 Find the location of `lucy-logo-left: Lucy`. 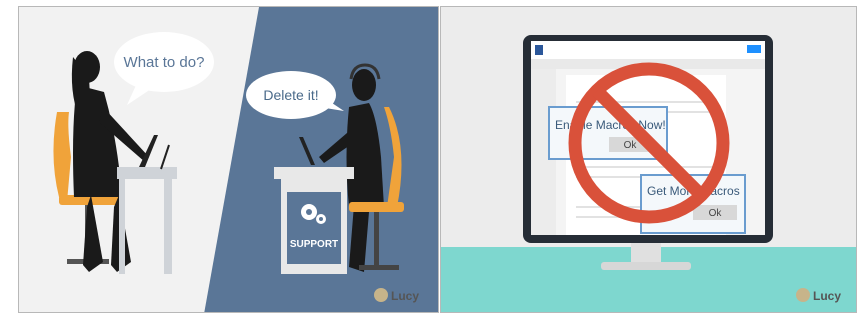

lucy-logo-left: Lucy is located at coordinates (396, 295).